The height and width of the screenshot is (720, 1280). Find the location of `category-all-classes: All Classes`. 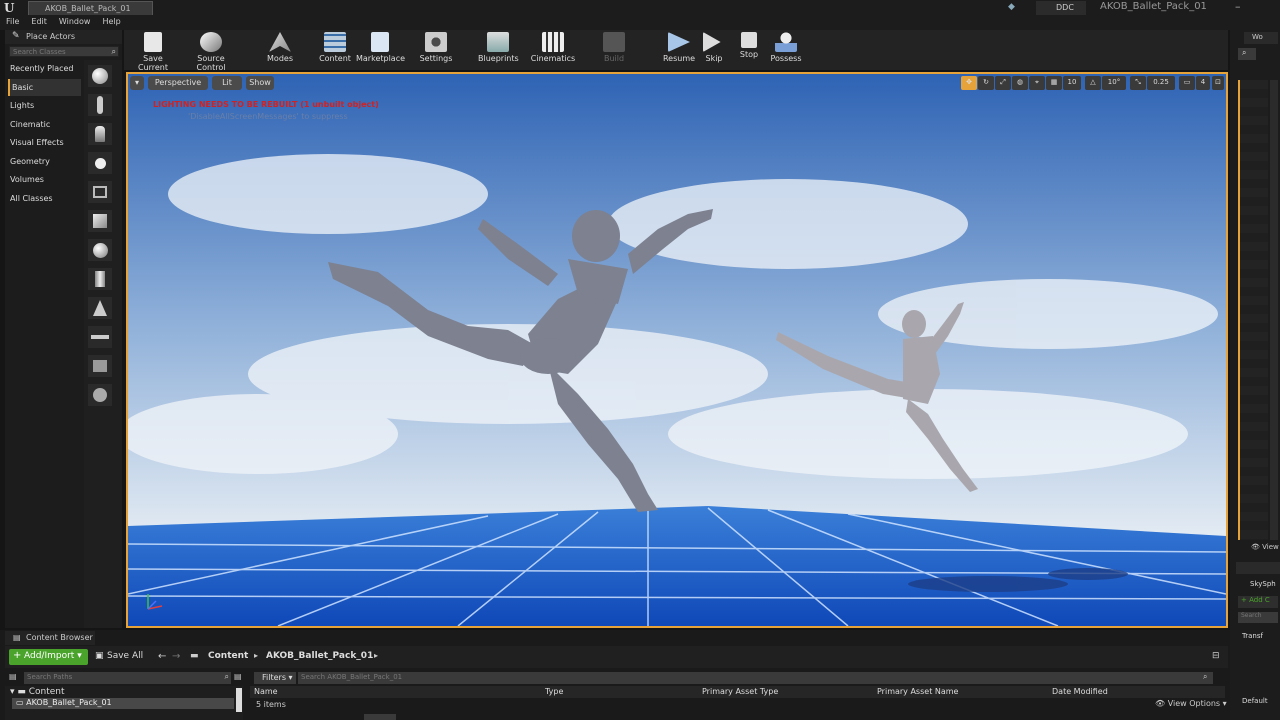

category-all-classes: All Classes is located at coordinates (44, 198).